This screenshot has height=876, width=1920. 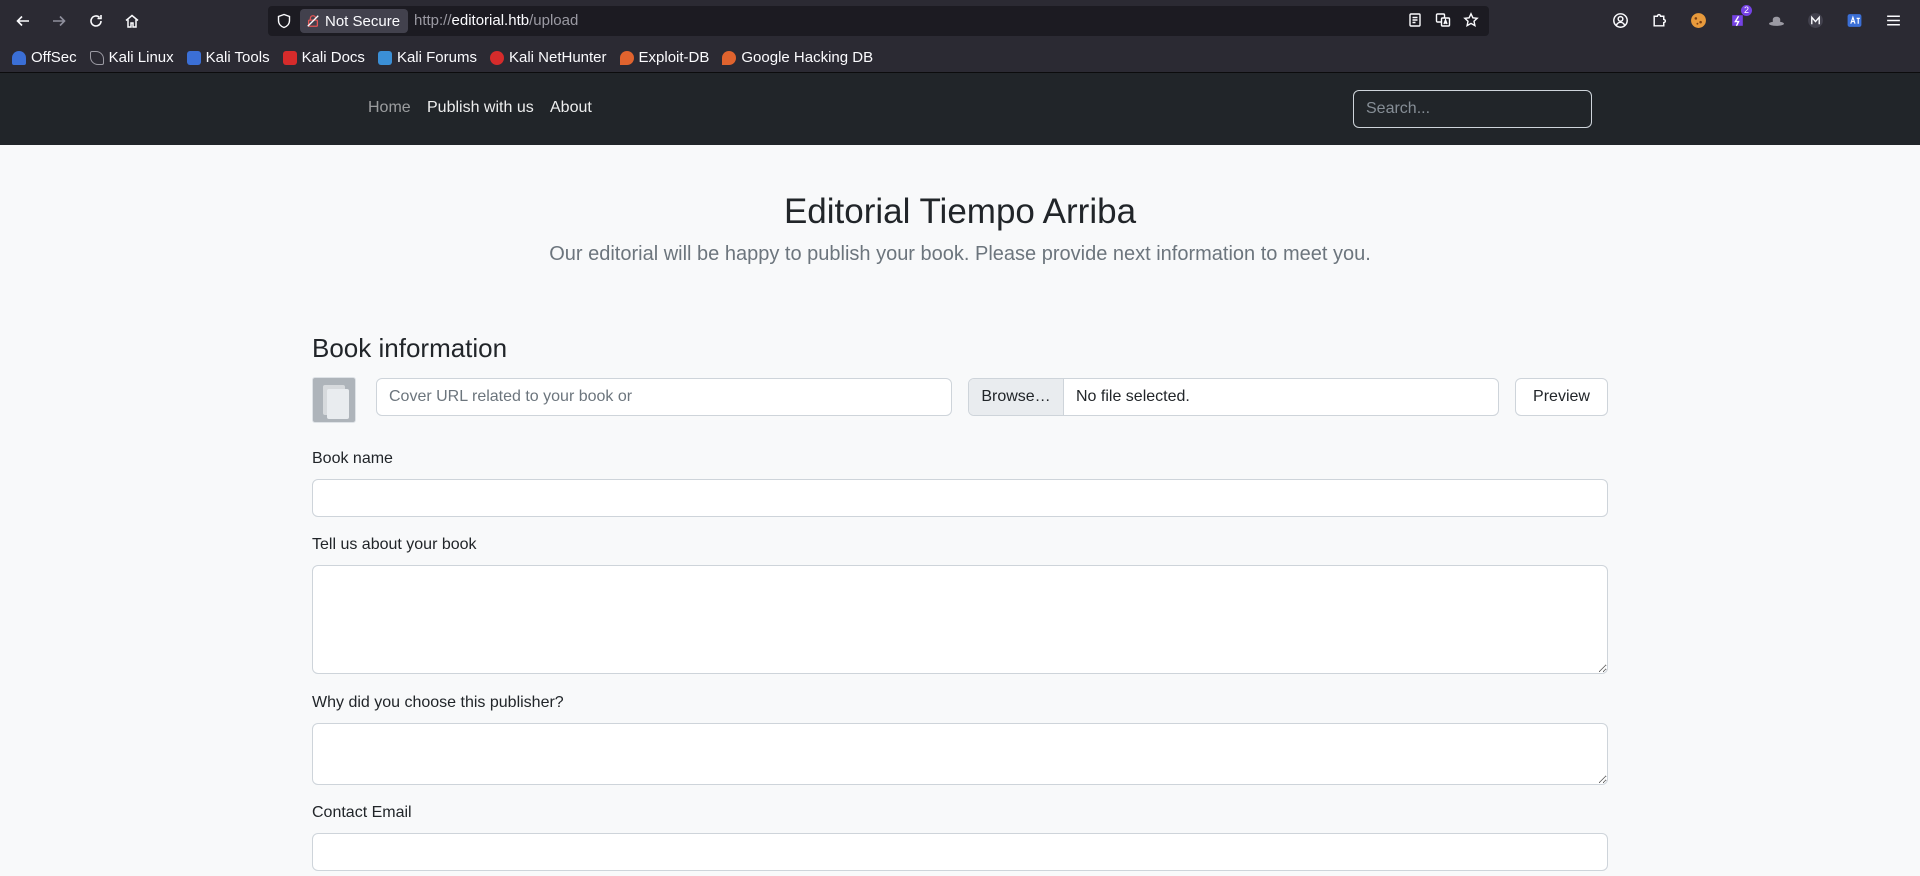 I want to click on hat-icon, so click(x=1776, y=21).